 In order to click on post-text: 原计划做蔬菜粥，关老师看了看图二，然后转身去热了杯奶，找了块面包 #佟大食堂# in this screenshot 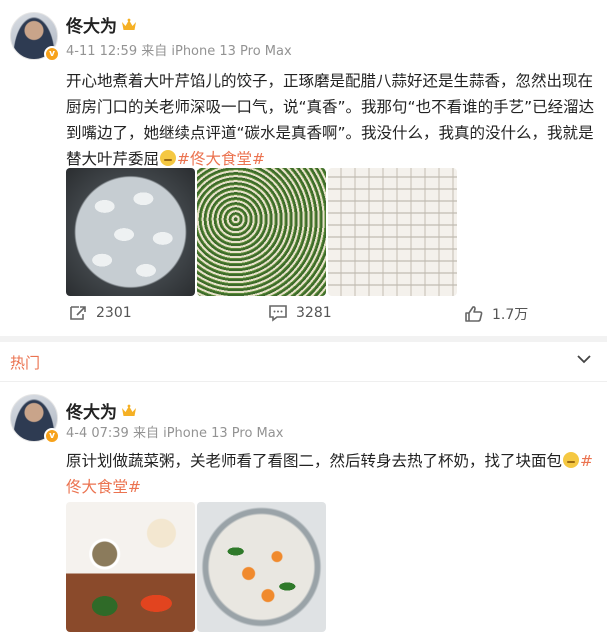, I will do `click(331, 474)`.